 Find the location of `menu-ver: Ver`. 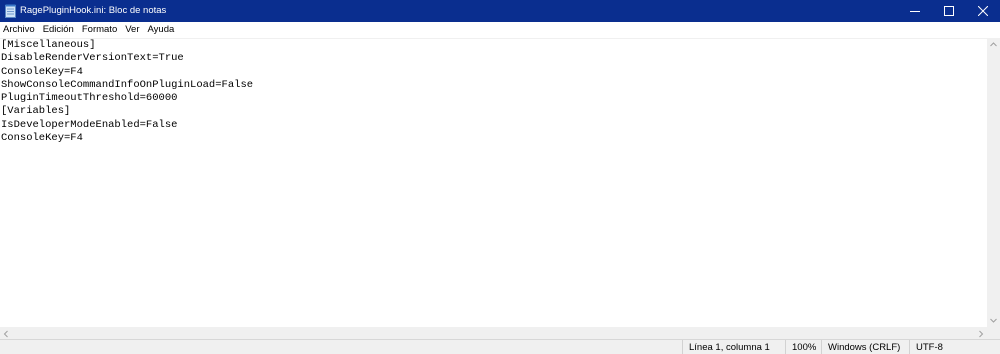

menu-ver: Ver is located at coordinates (132, 30).